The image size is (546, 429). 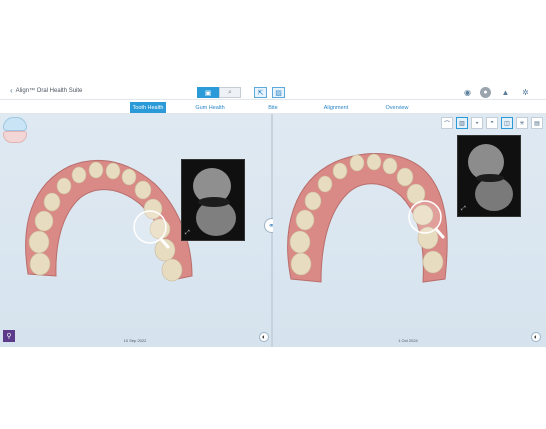 I want to click on tools-button: ⚲, so click(x=9, y=336).